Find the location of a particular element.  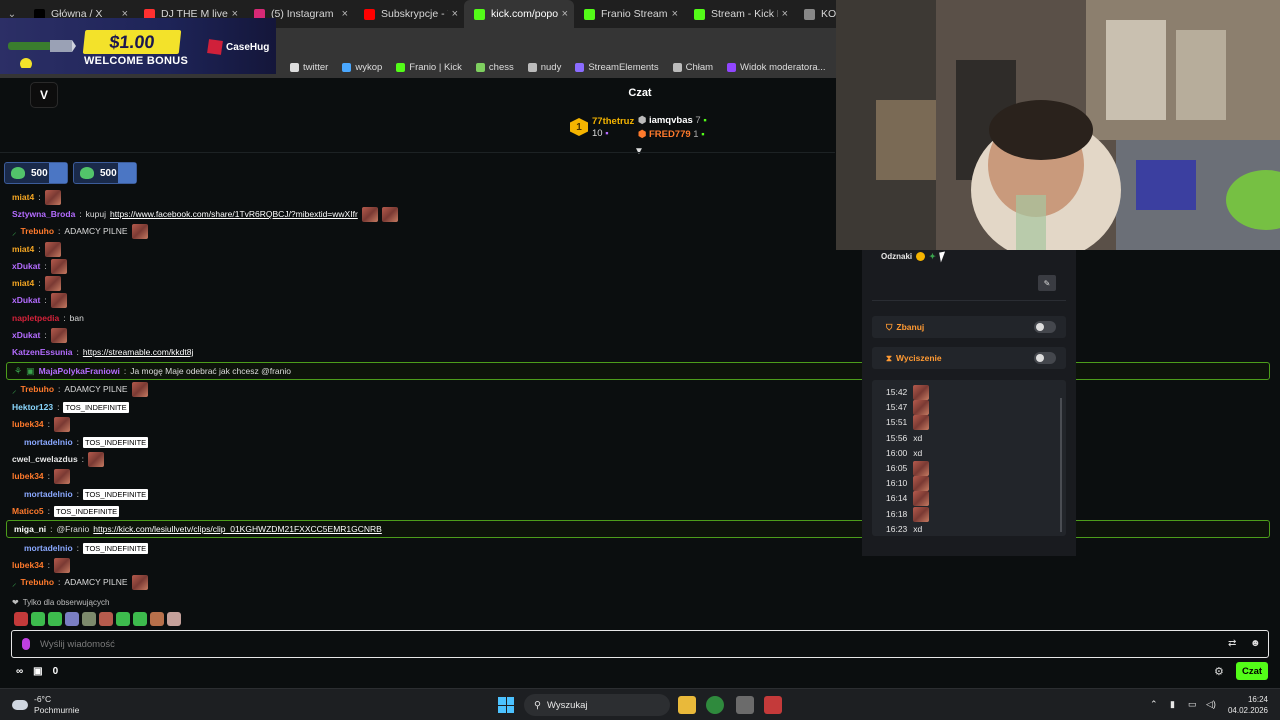

points-store-icon: ▣ is located at coordinates (37, 671).